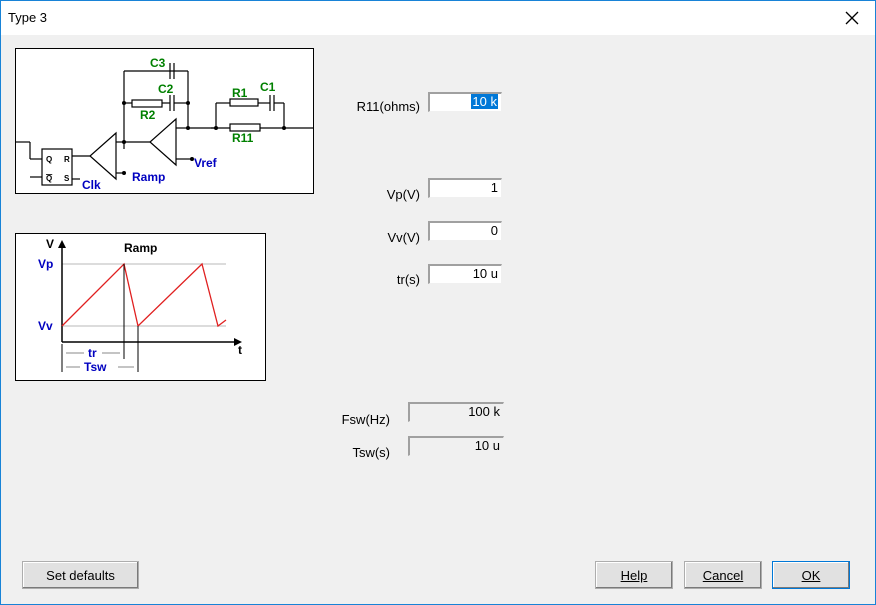 The image size is (876, 605). Describe the element at coordinates (158, 63) in the screenshot. I see `c3-label: C3` at that location.